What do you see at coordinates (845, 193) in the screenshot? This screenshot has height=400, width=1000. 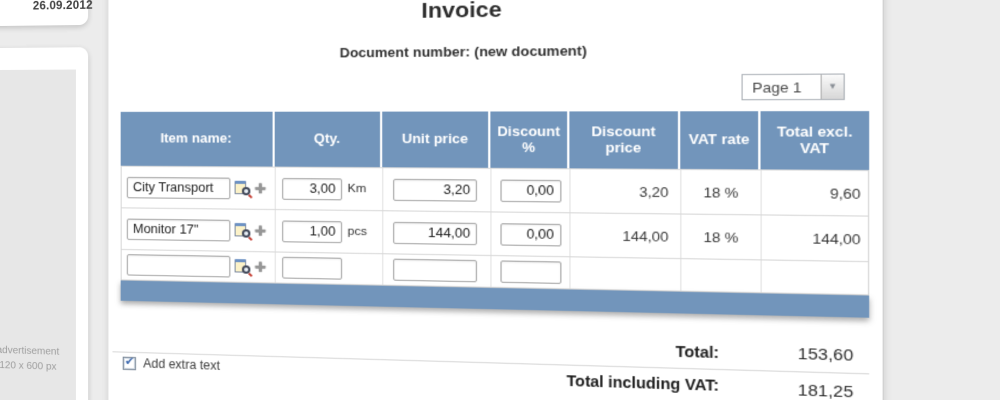 I see `total-excl-vat-cell: 9,60` at bounding box center [845, 193].